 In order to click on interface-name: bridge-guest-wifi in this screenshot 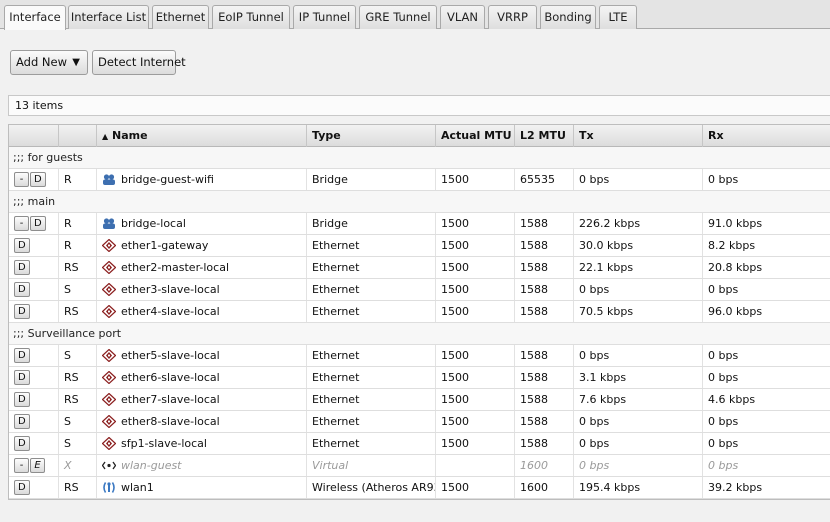, I will do `click(167, 179)`.